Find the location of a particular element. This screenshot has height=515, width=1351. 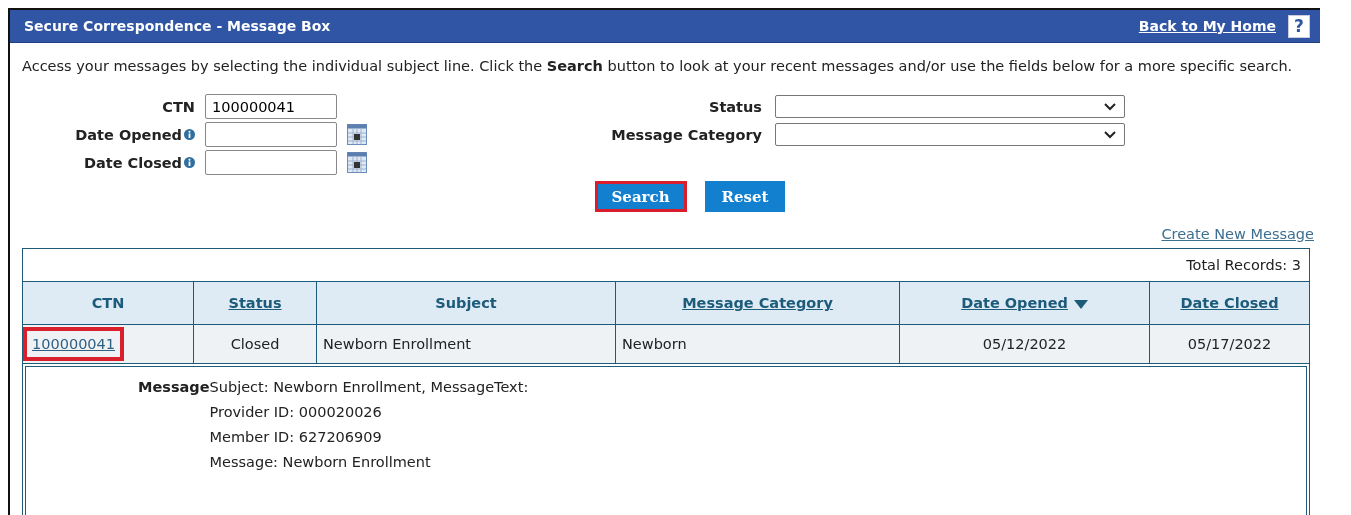

table-cell: Newborn Enrollment is located at coordinates (466, 344).